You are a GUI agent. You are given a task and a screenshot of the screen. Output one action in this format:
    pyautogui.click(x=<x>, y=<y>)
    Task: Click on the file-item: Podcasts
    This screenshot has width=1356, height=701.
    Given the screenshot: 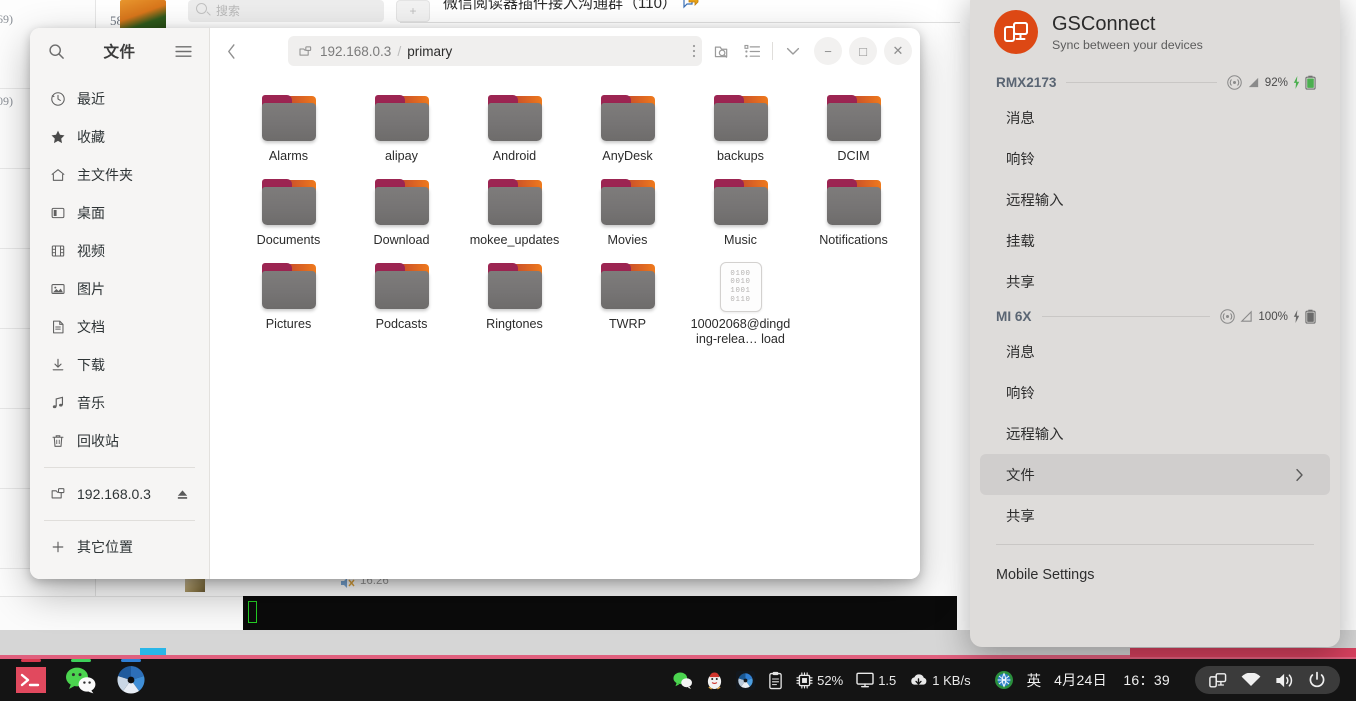 What is the action you would take?
    pyautogui.click(x=401, y=301)
    